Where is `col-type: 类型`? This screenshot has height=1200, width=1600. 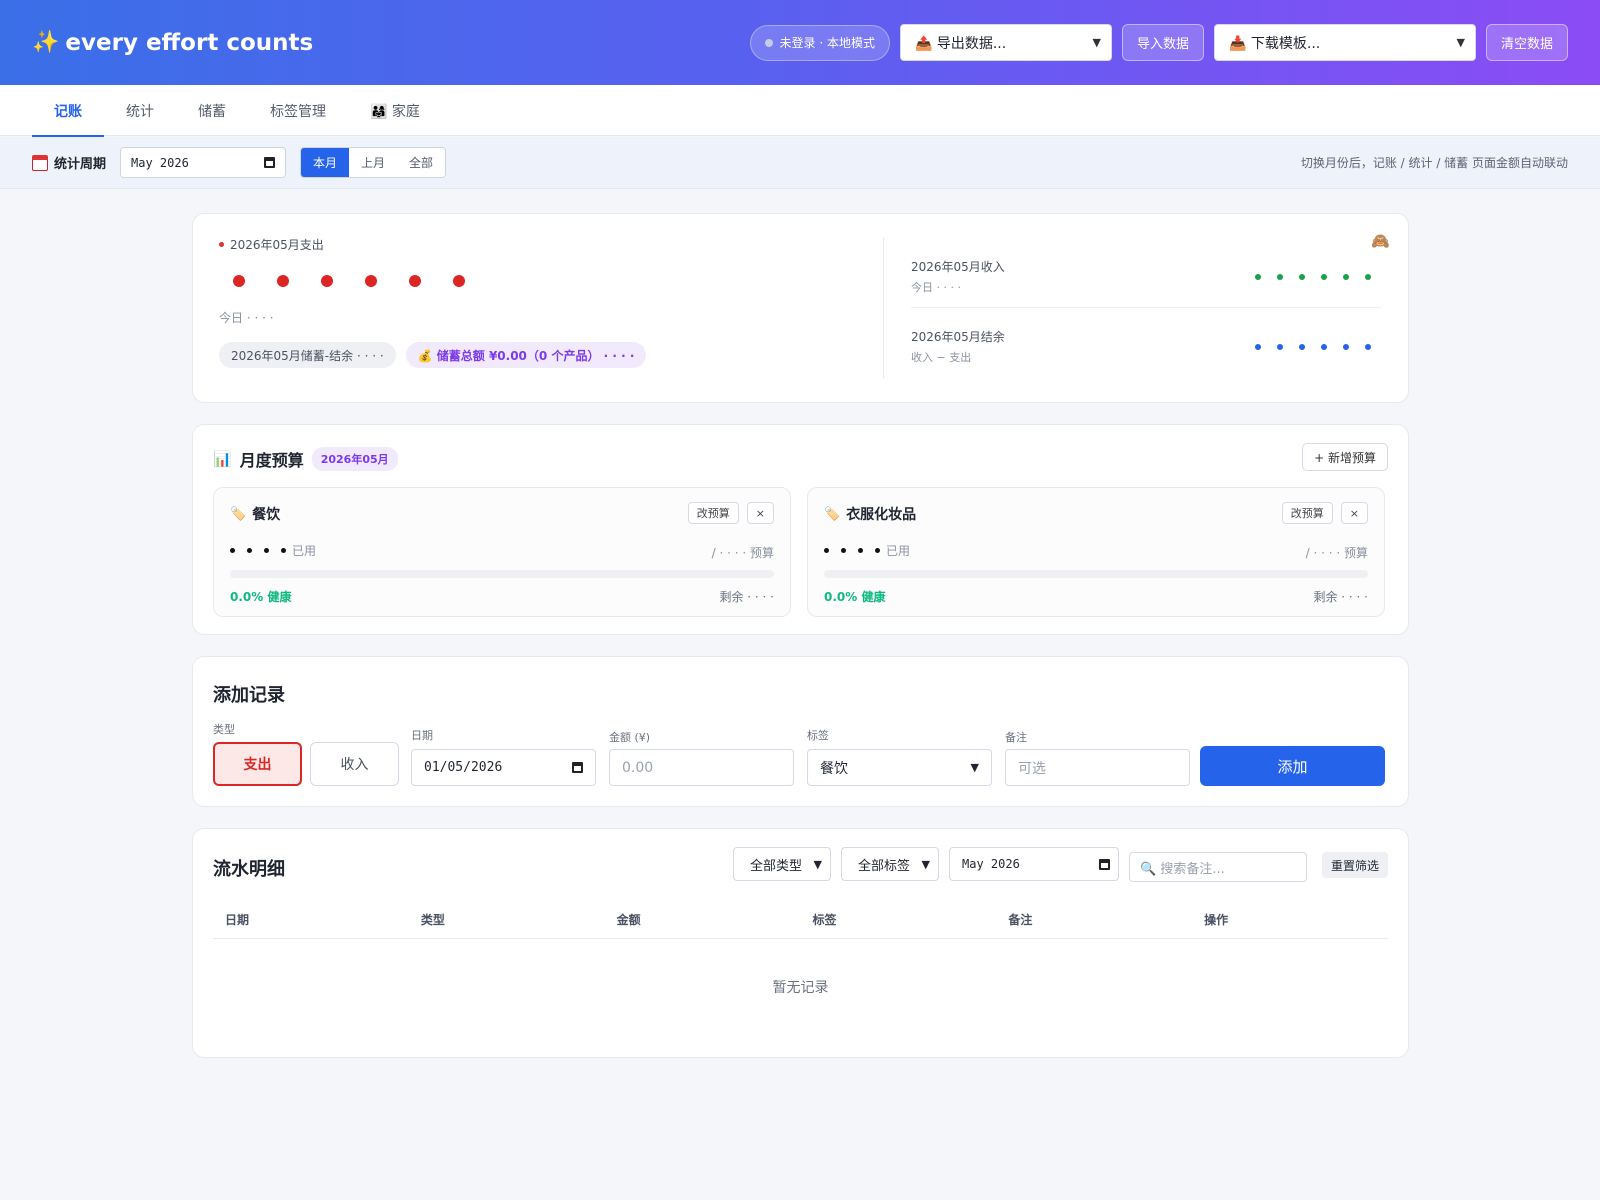
col-type: 类型 is located at coordinates (432, 920).